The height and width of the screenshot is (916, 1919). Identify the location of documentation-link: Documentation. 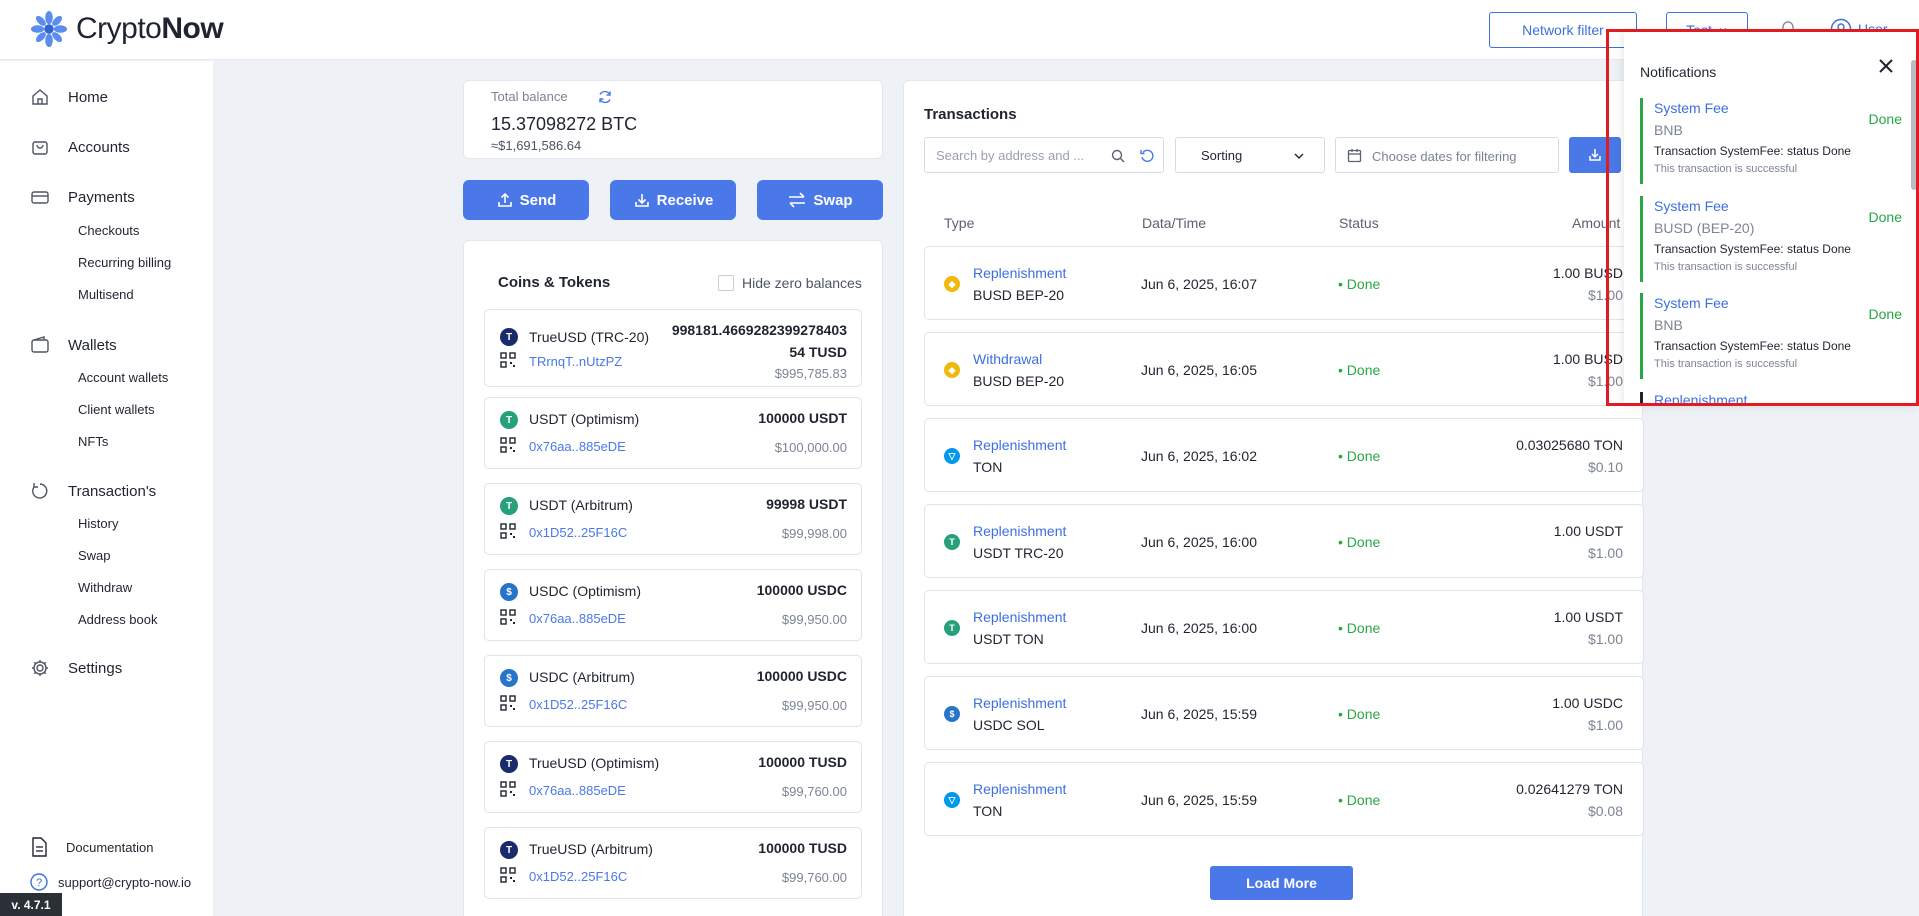
(91, 847).